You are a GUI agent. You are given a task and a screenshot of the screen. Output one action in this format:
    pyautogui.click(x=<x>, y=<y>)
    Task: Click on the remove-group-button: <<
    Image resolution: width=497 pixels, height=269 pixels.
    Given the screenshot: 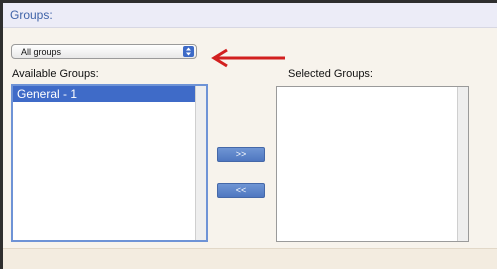 What is the action you would take?
    pyautogui.click(x=241, y=190)
    